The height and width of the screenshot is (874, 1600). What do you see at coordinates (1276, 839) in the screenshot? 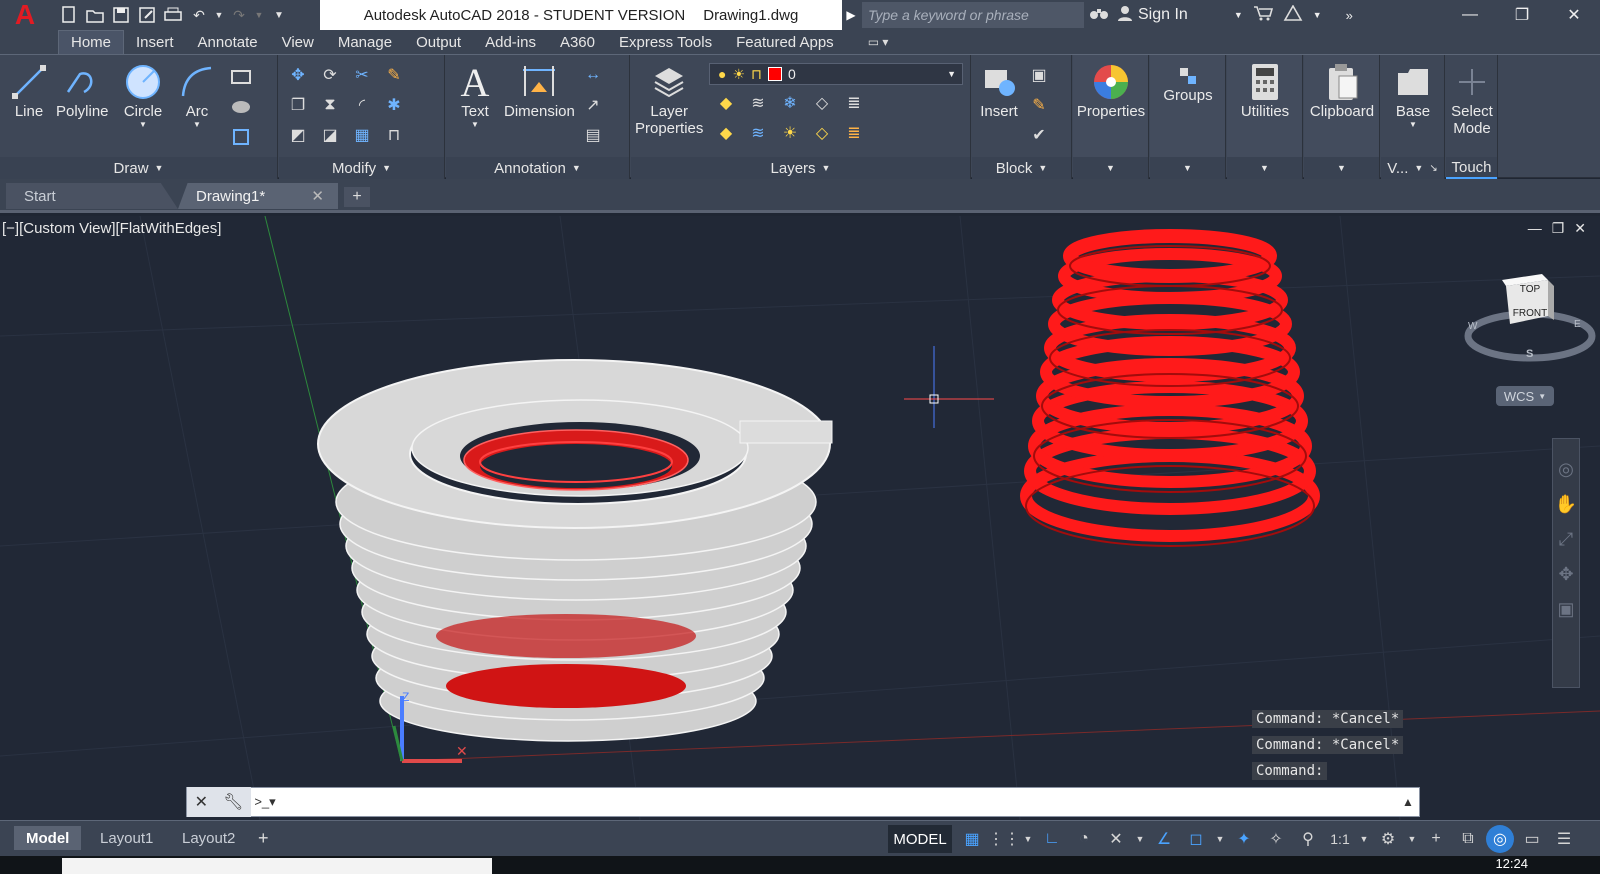
I see `auto-scale-icon: ✧` at bounding box center [1276, 839].